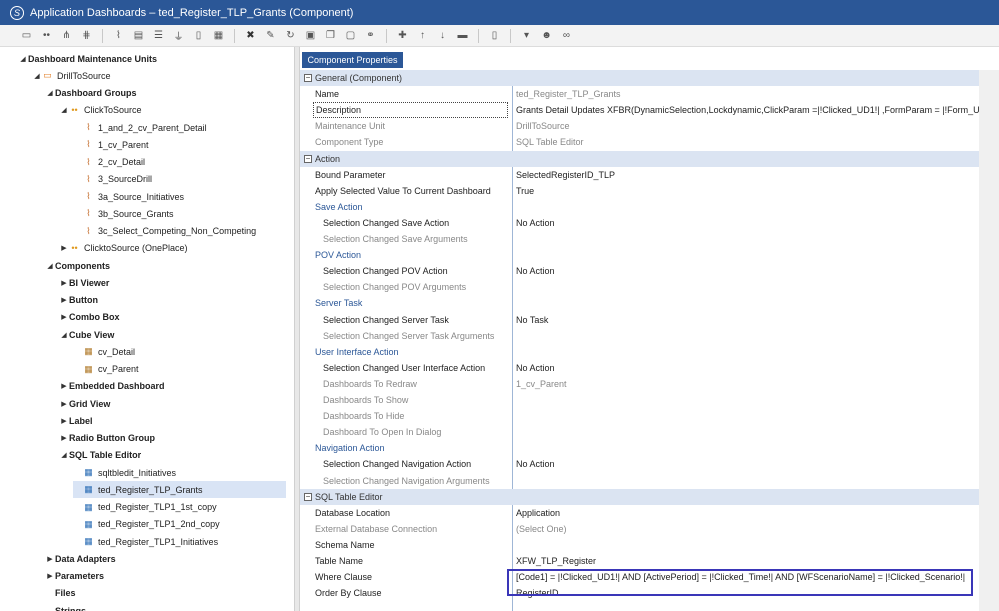 The image size is (999, 611). I want to click on property-row: Selection Changed POV Action No Action, so click(639, 271).